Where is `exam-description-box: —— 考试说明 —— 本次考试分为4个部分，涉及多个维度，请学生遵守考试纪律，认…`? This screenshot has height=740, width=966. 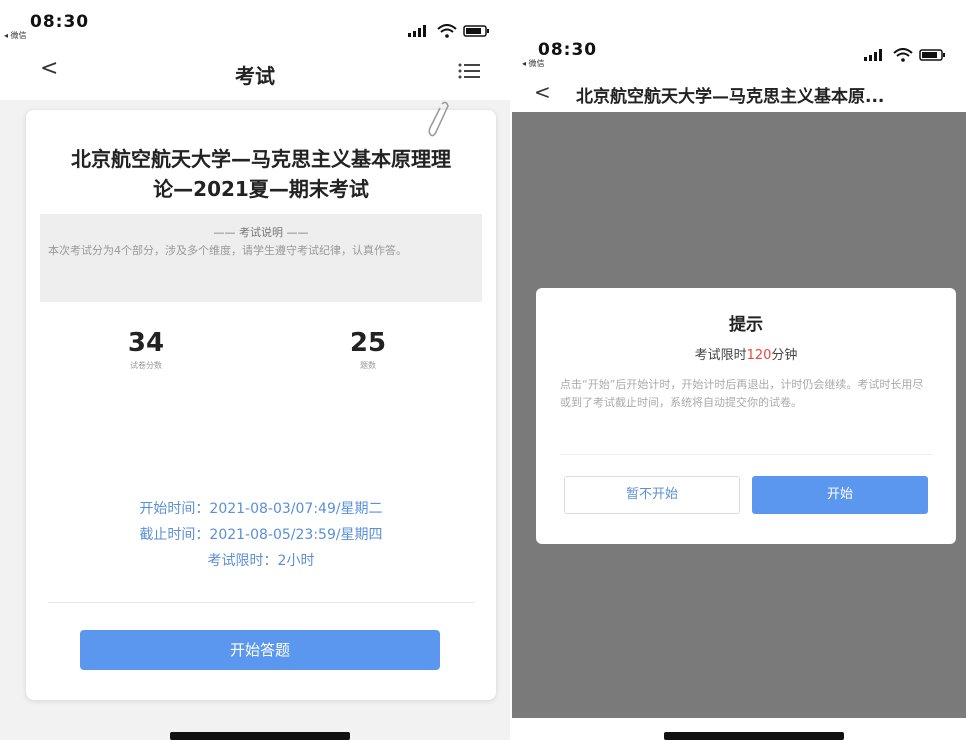 exam-description-box: —— 考试说明 —— 本次考试分为4个部分，涉及多个维度，请学生遵守考试纪律，认… is located at coordinates (261, 258).